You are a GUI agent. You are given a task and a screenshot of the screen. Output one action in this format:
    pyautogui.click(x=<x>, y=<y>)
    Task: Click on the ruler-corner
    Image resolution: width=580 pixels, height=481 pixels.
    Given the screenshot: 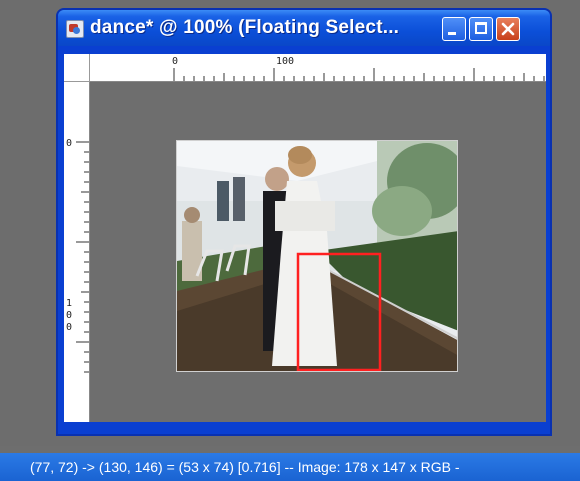 What is the action you would take?
    pyautogui.click(x=77, y=68)
    